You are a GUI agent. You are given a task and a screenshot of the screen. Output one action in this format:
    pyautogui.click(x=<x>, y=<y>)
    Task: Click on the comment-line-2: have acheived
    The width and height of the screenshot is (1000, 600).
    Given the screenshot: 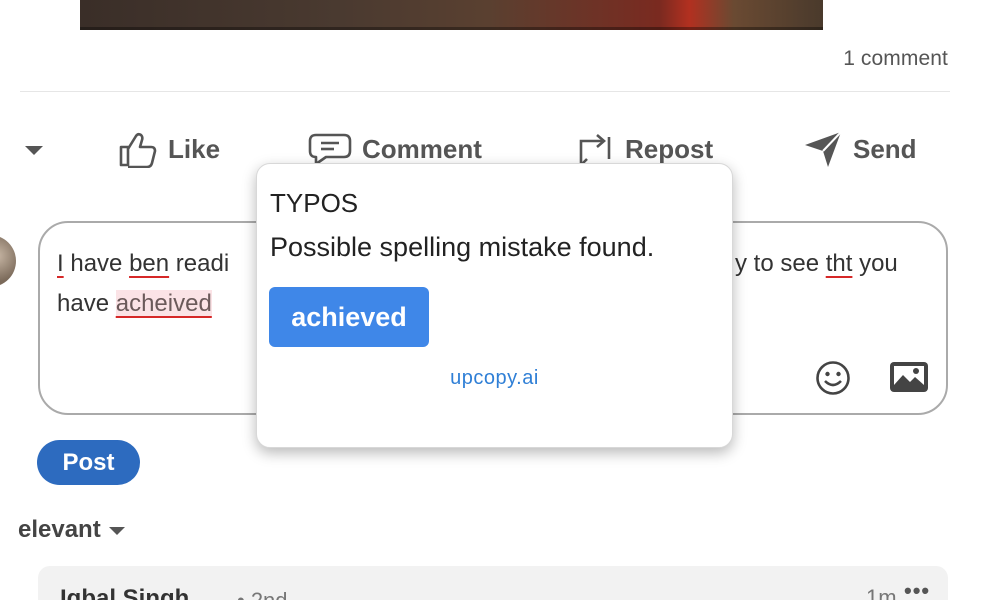 What is the action you would take?
    pyautogui.click(x=134, y=304)
    